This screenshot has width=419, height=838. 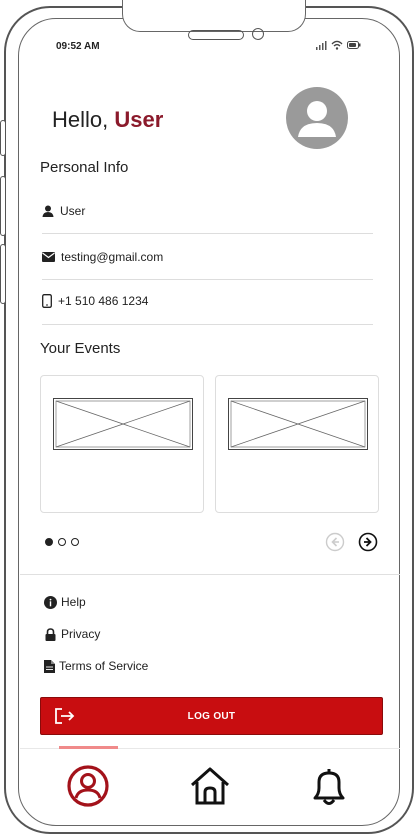 I want to click on next-arrow-button, so click(x=368, y=542).